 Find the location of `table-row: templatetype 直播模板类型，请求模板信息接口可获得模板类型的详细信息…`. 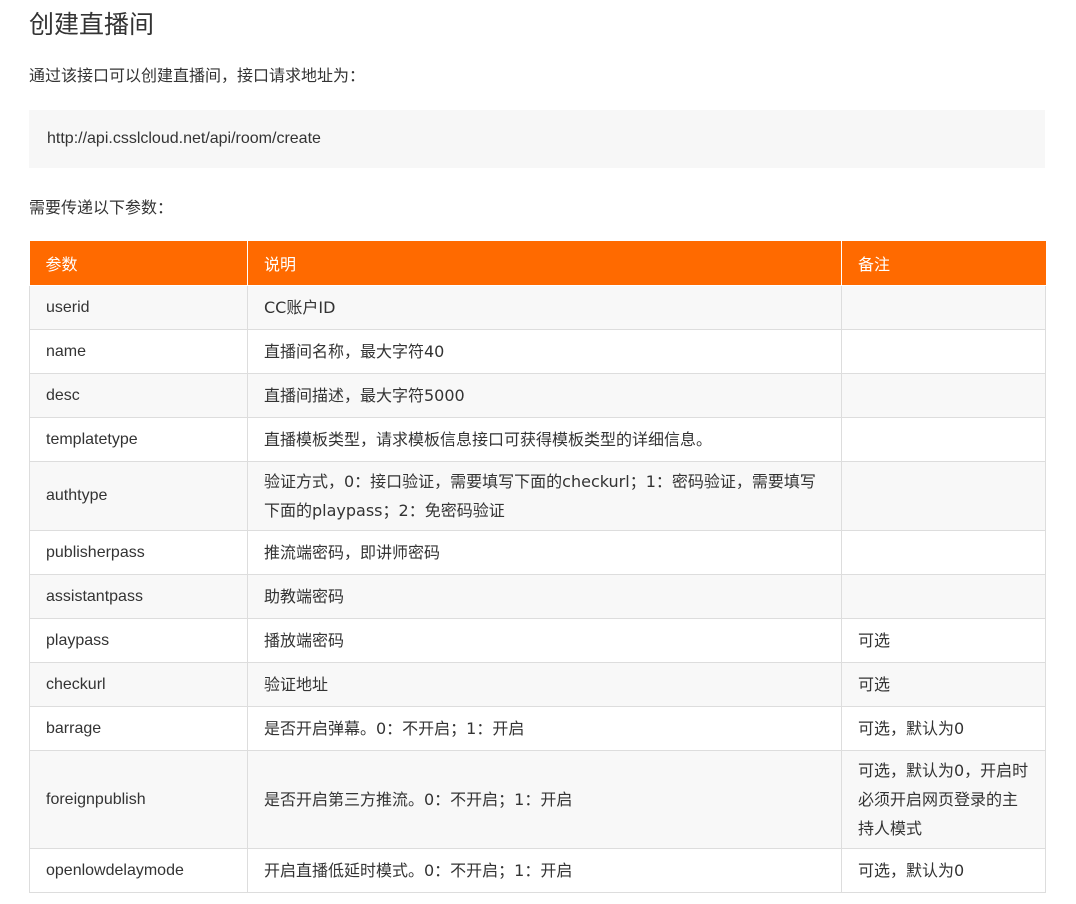

table-row: templatetype 直播模板类型，请求模板信息接口可获得模板类型的详细信息… is located at coordinates (537, 439).